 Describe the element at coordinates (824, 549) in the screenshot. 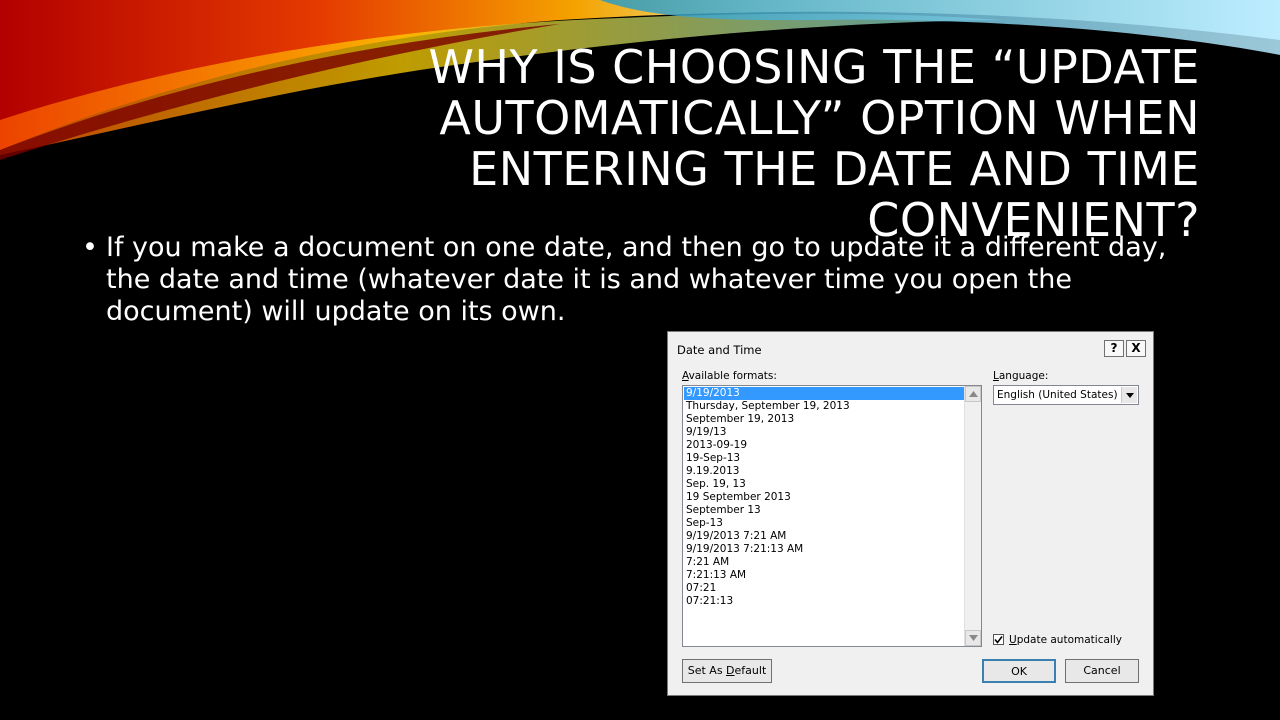

I see `format-option: 9/19/2013 7:21:13 AM` at that location.